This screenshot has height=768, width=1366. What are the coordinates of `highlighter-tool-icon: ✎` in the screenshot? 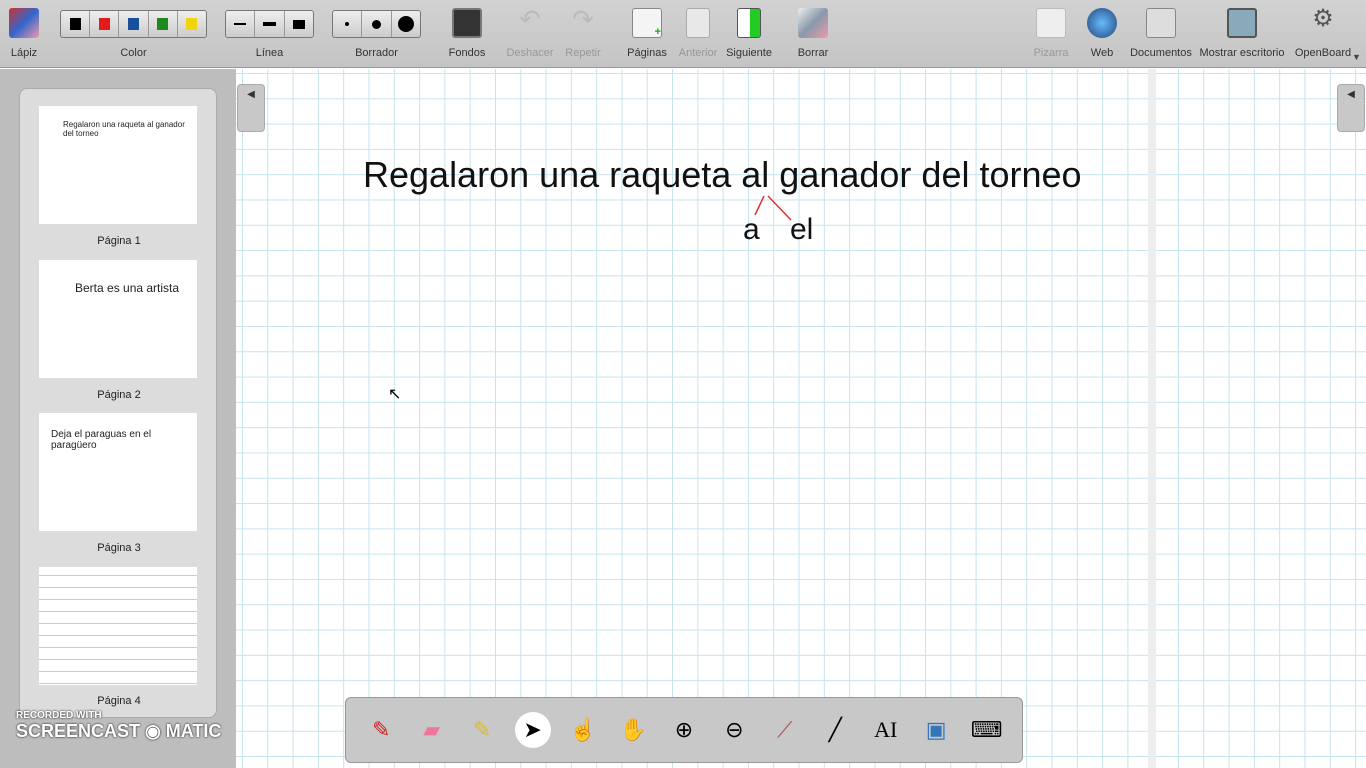 It's located at (482, 730).